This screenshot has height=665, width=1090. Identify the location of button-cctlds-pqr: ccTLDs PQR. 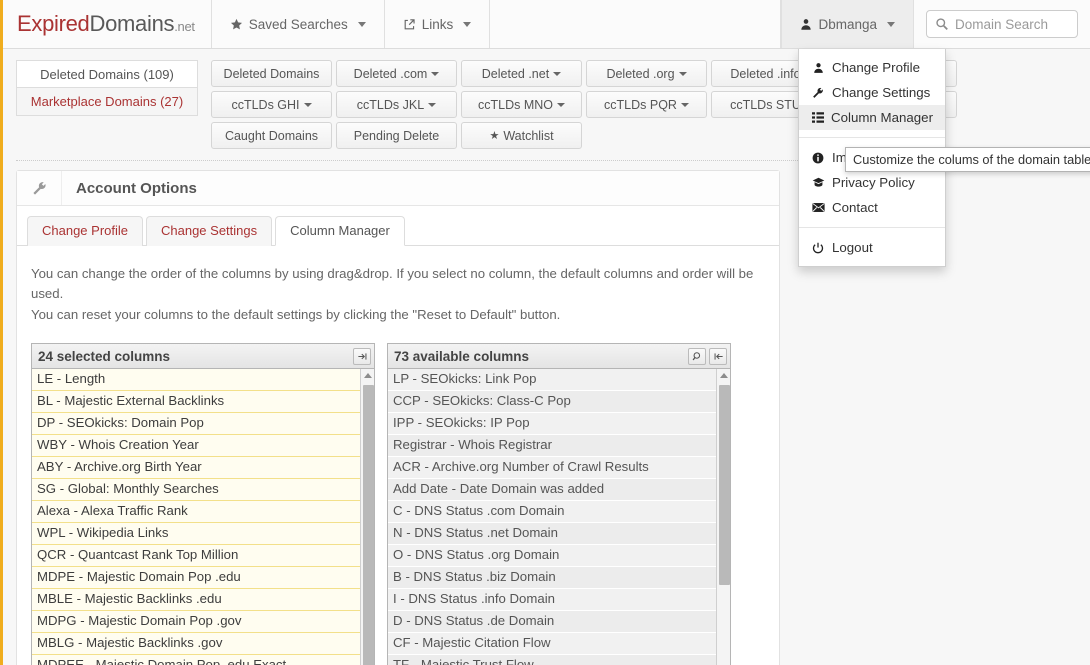
(646, 104).